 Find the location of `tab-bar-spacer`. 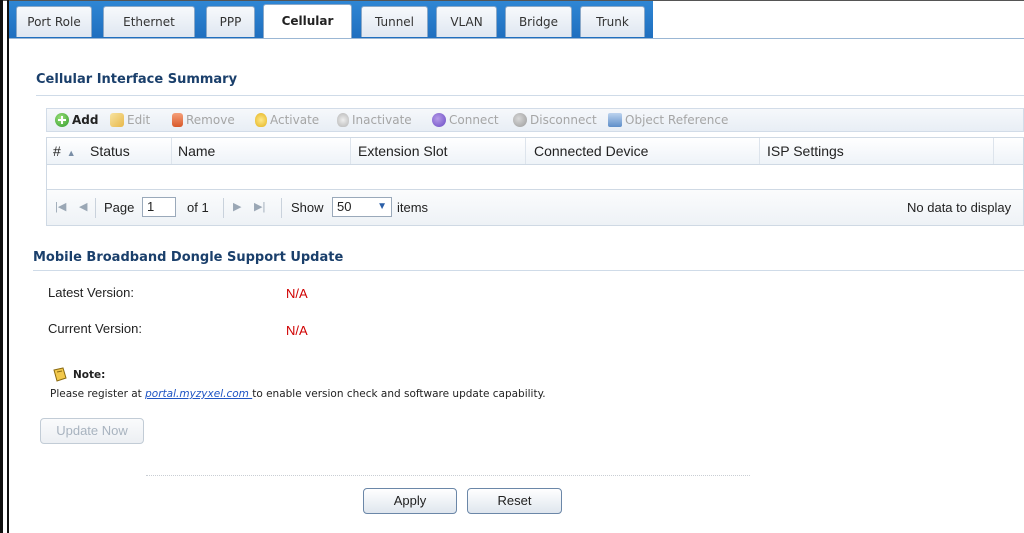

tab-bar-spacer is located at coordinates (838, 19).